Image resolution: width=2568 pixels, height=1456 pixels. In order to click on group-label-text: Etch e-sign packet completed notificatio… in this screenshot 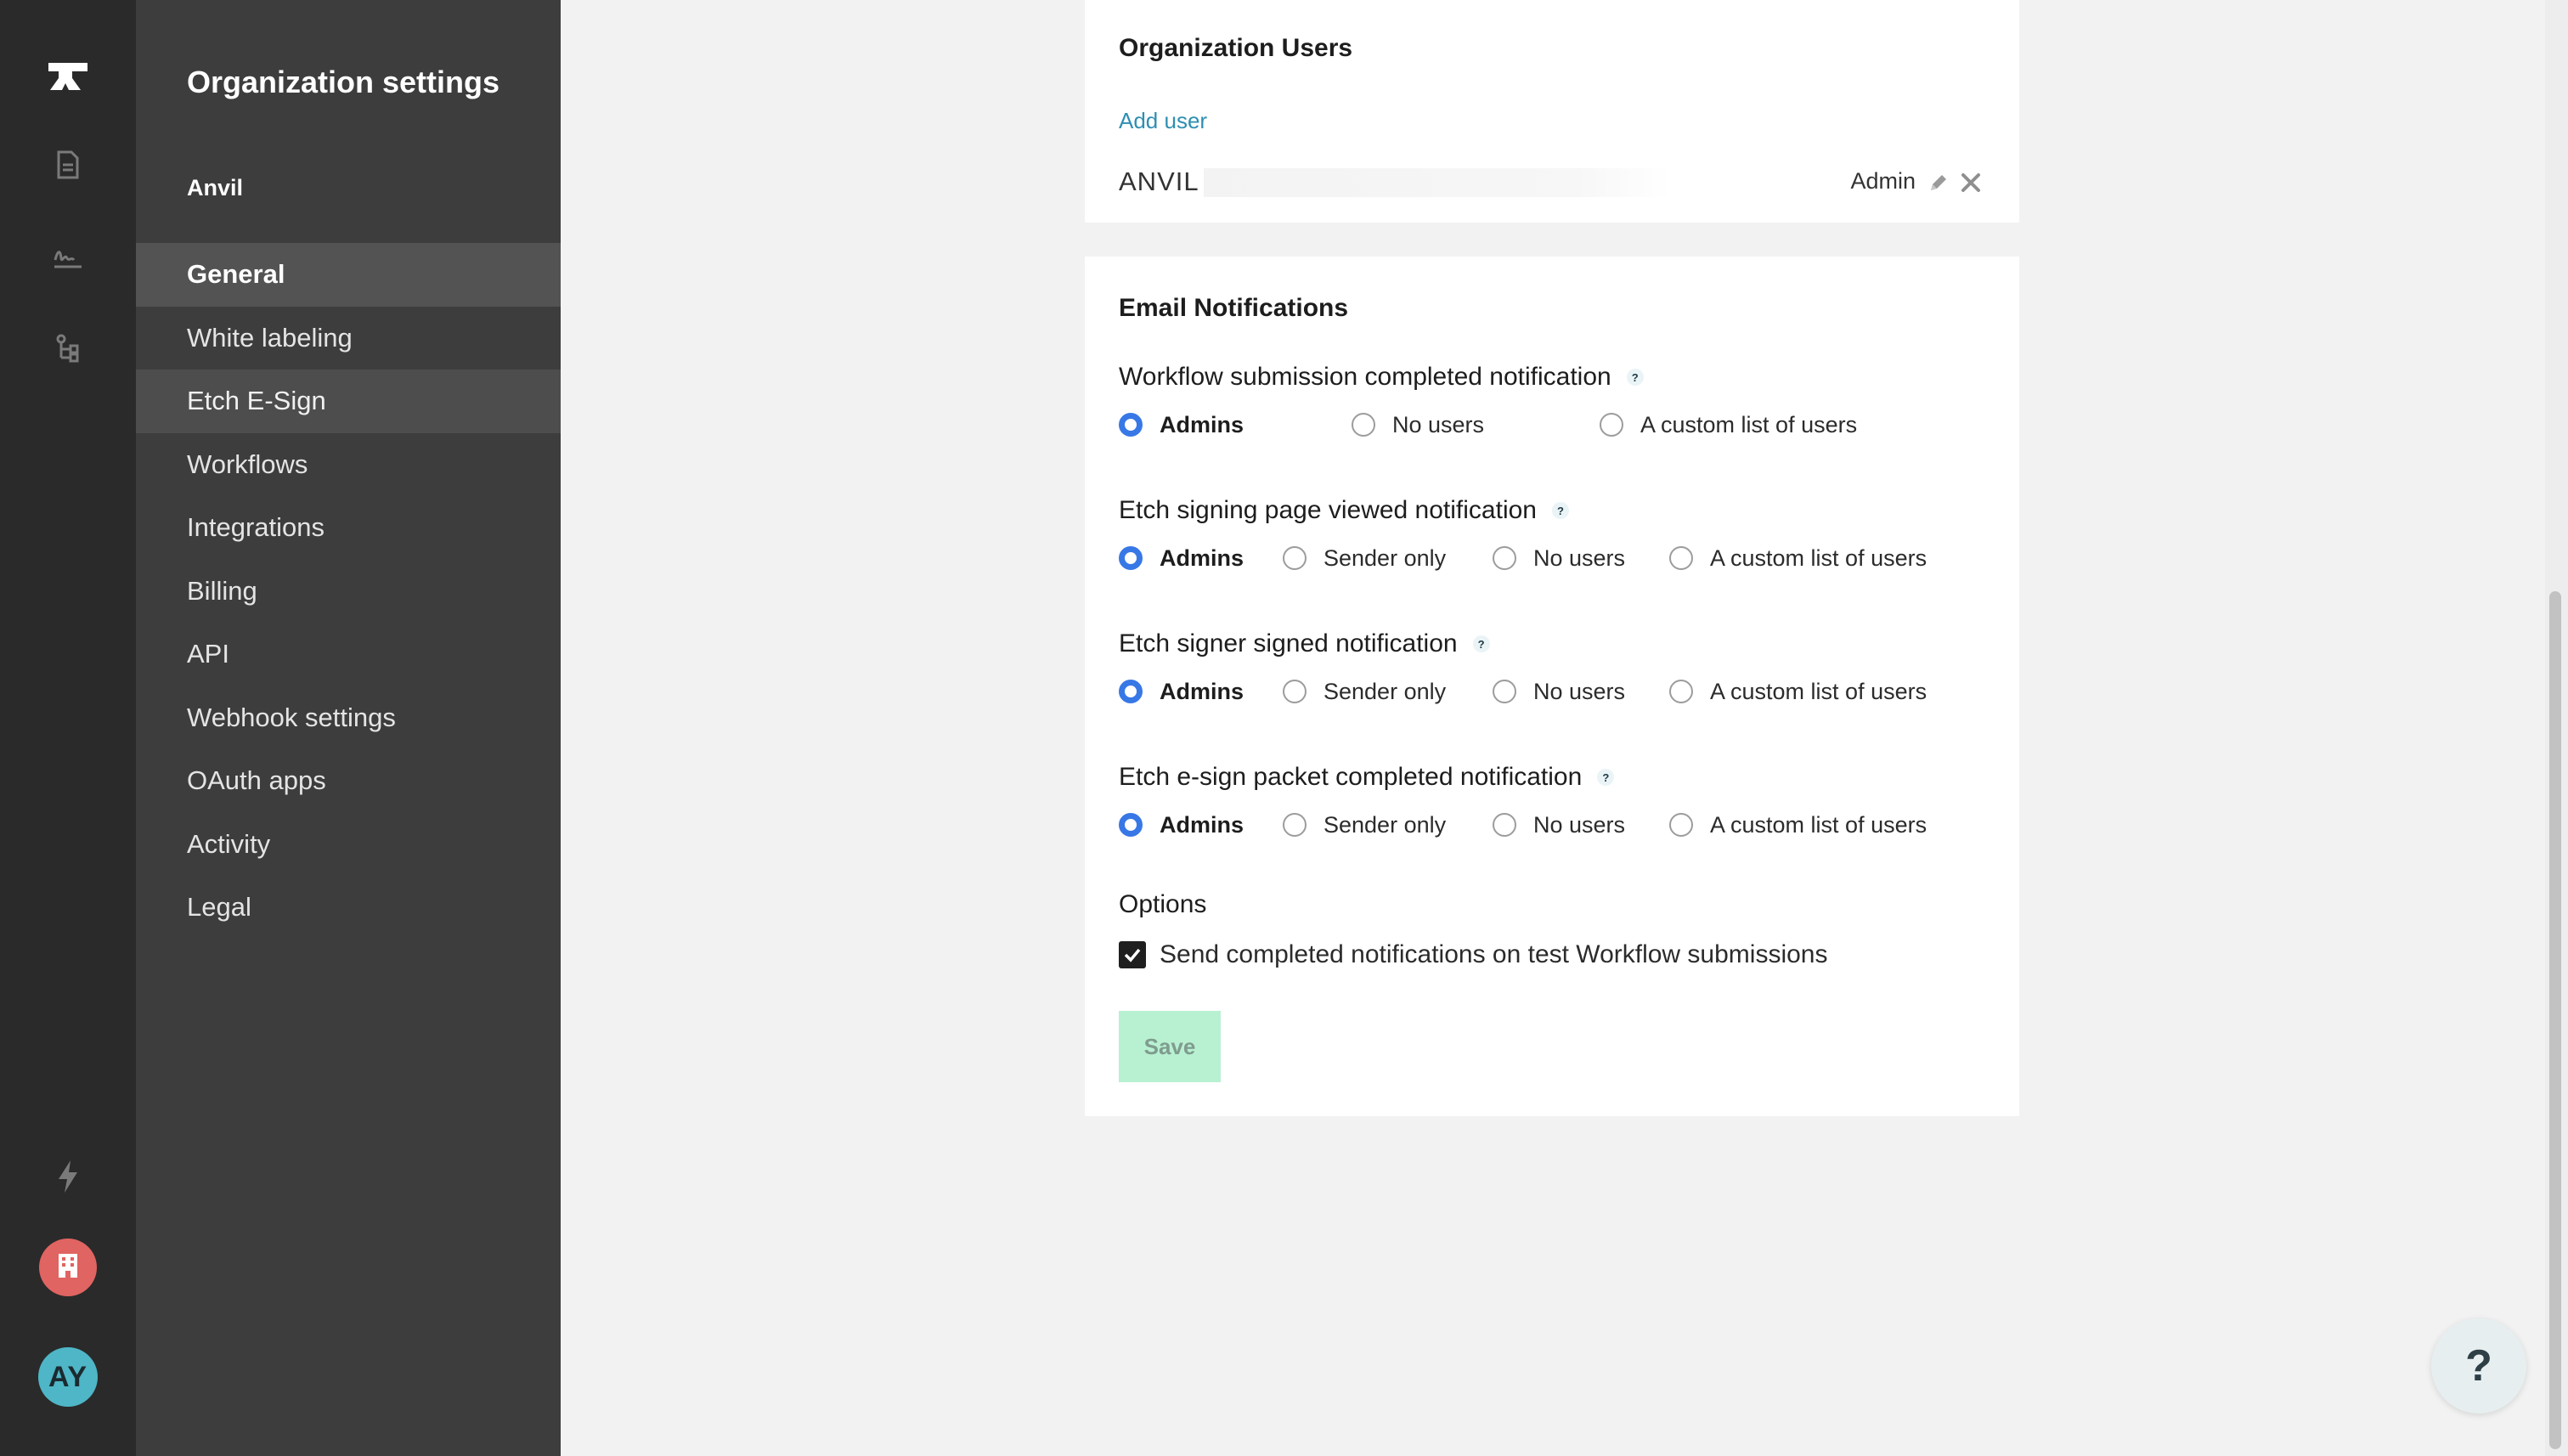, I will do `click(1351, 777)`.